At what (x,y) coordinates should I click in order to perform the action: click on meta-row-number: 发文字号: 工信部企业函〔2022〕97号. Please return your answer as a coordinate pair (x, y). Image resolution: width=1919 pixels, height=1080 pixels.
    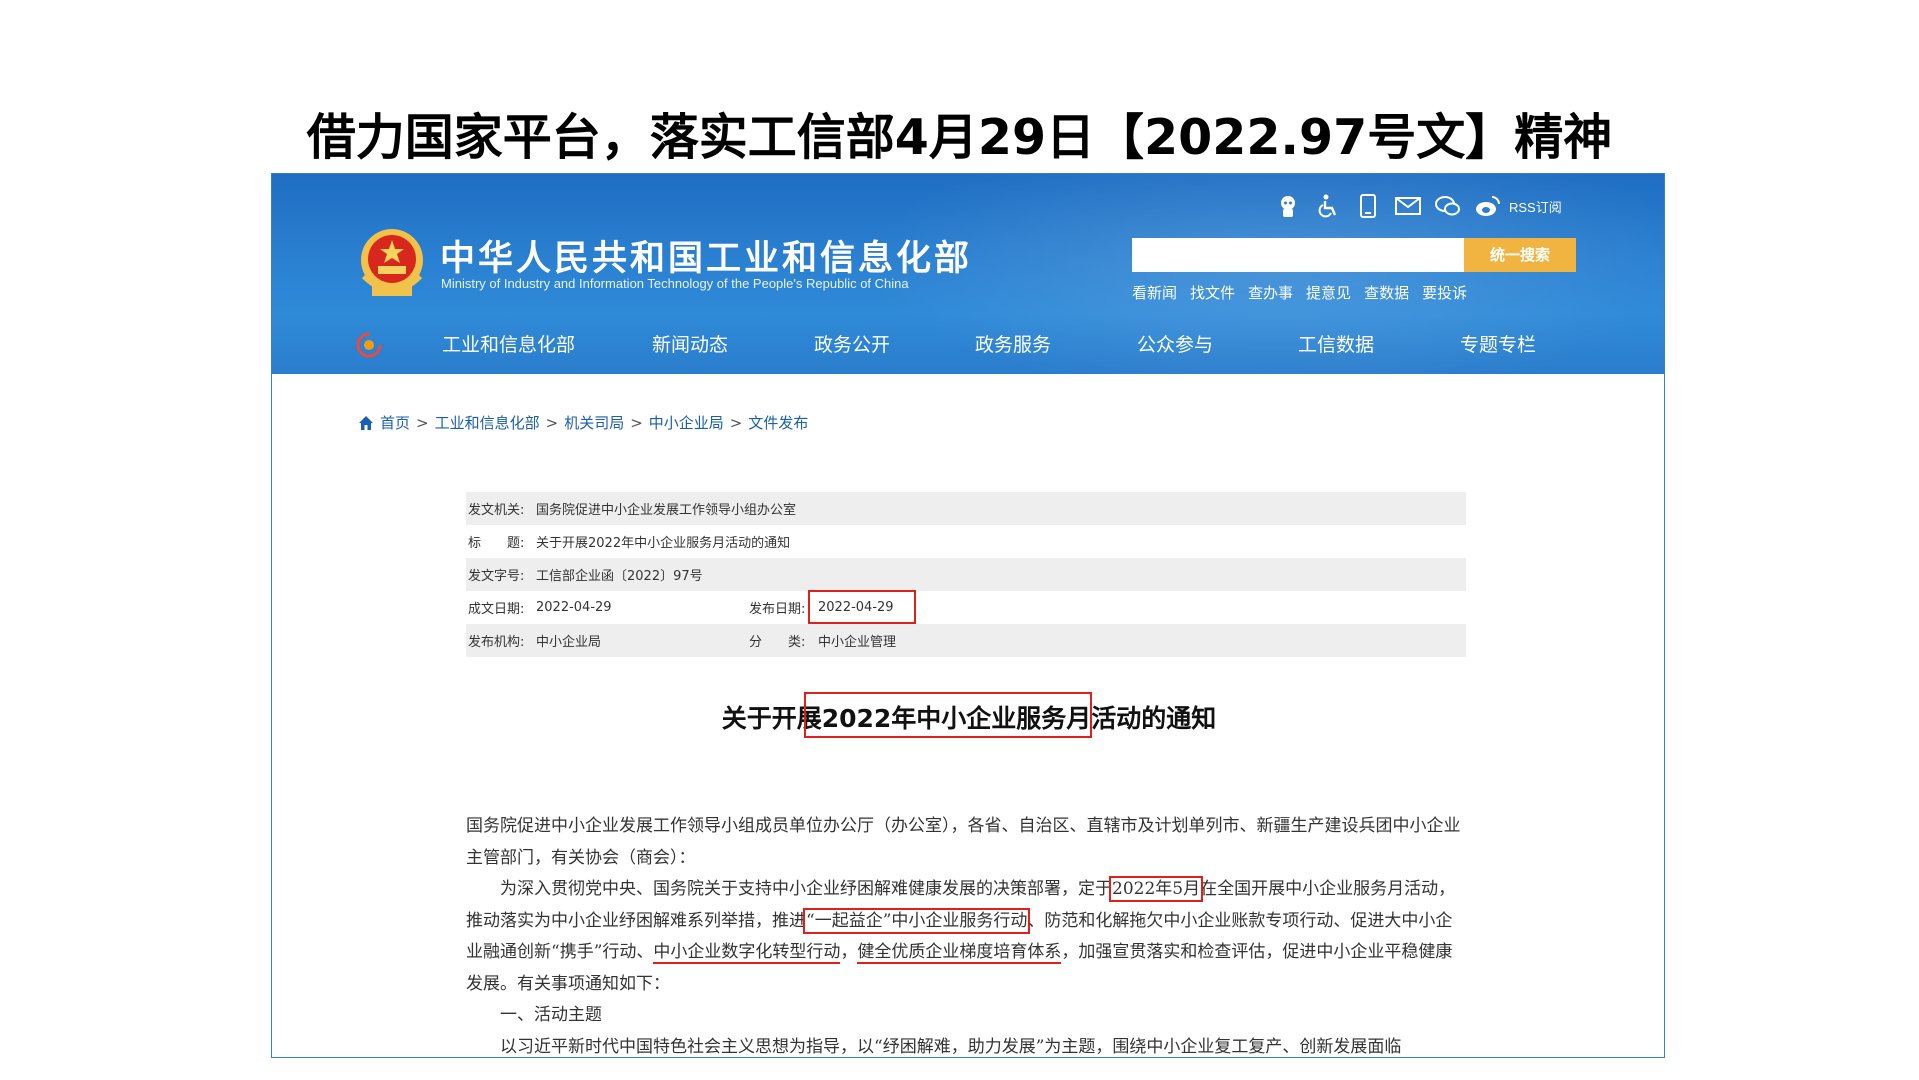
    Looking at the image, I should click on (966, 574).